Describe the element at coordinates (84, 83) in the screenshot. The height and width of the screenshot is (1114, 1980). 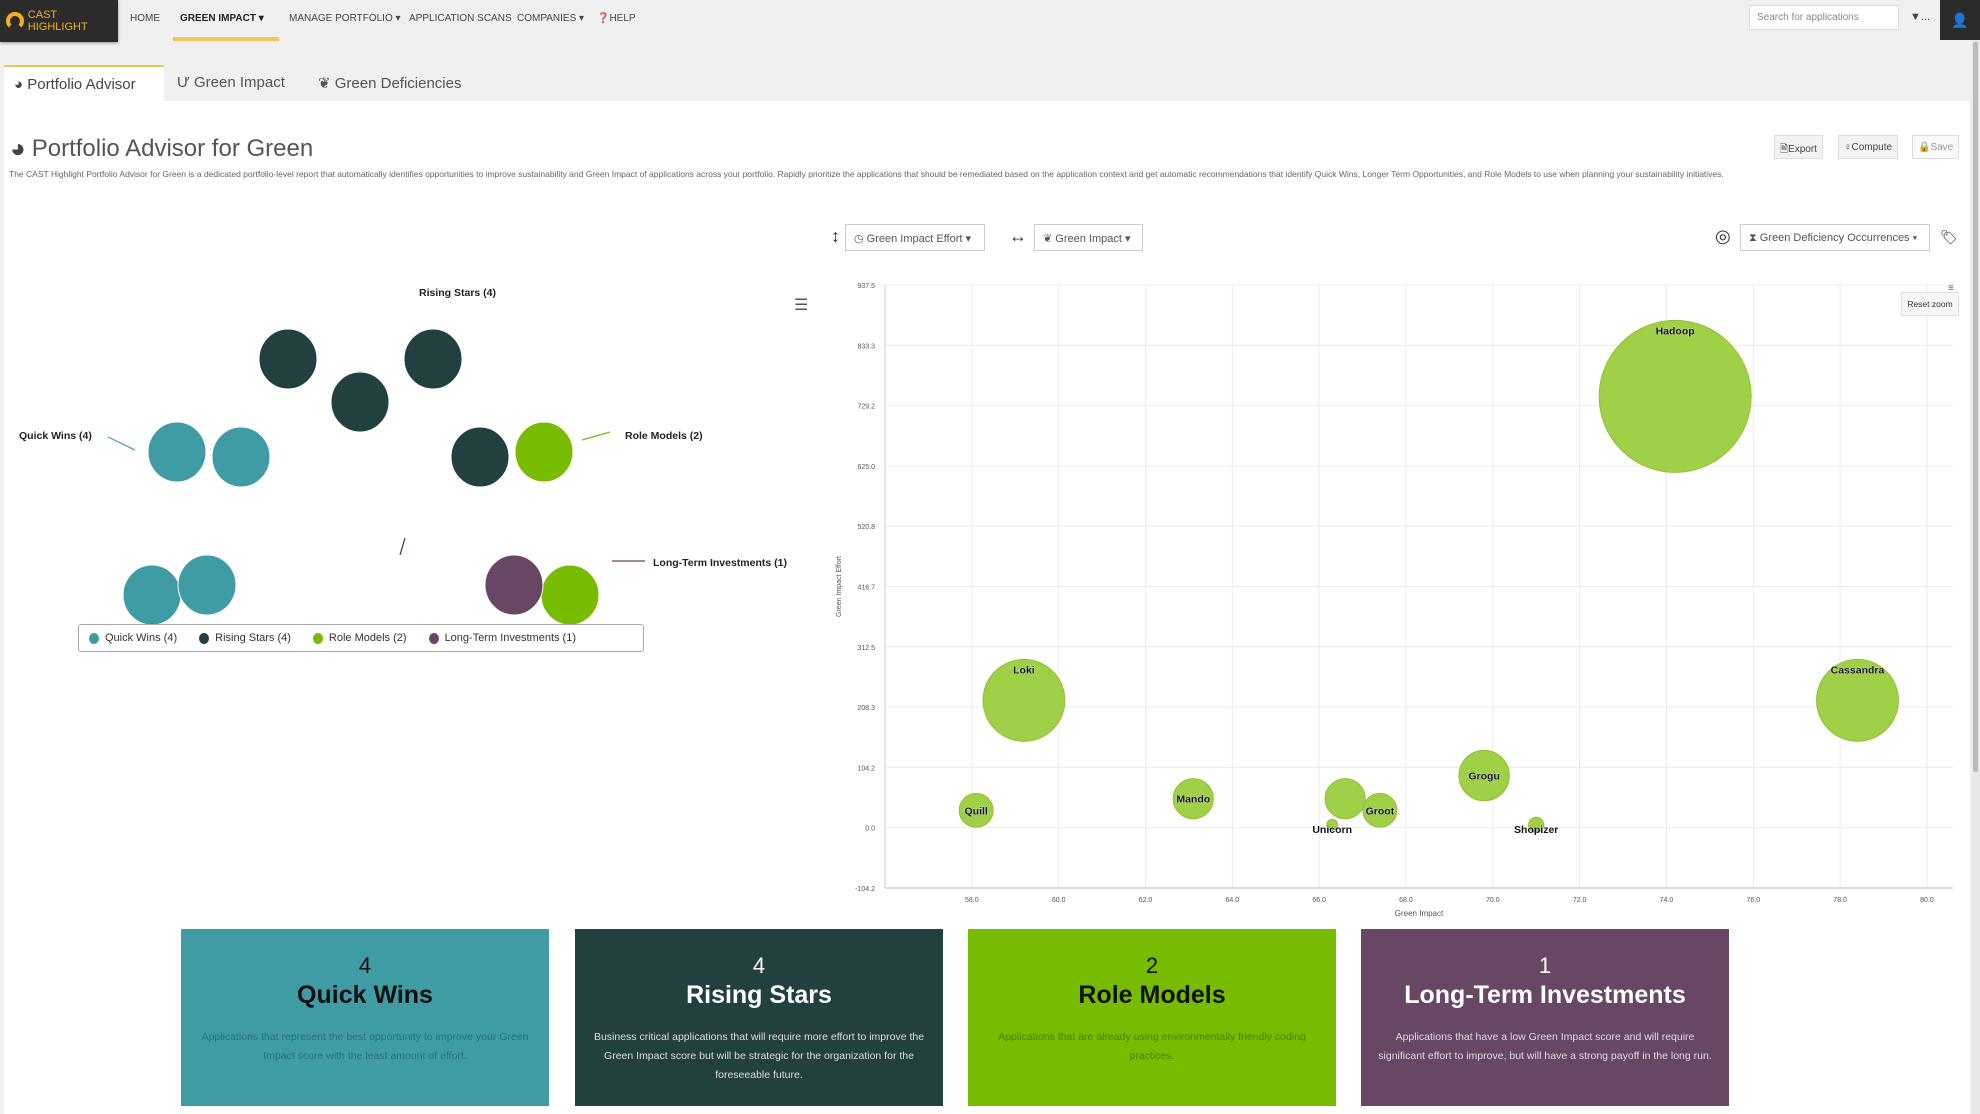
I see `tab-portfolio-advisor: ◕ Portfolio Advisor` at that location.